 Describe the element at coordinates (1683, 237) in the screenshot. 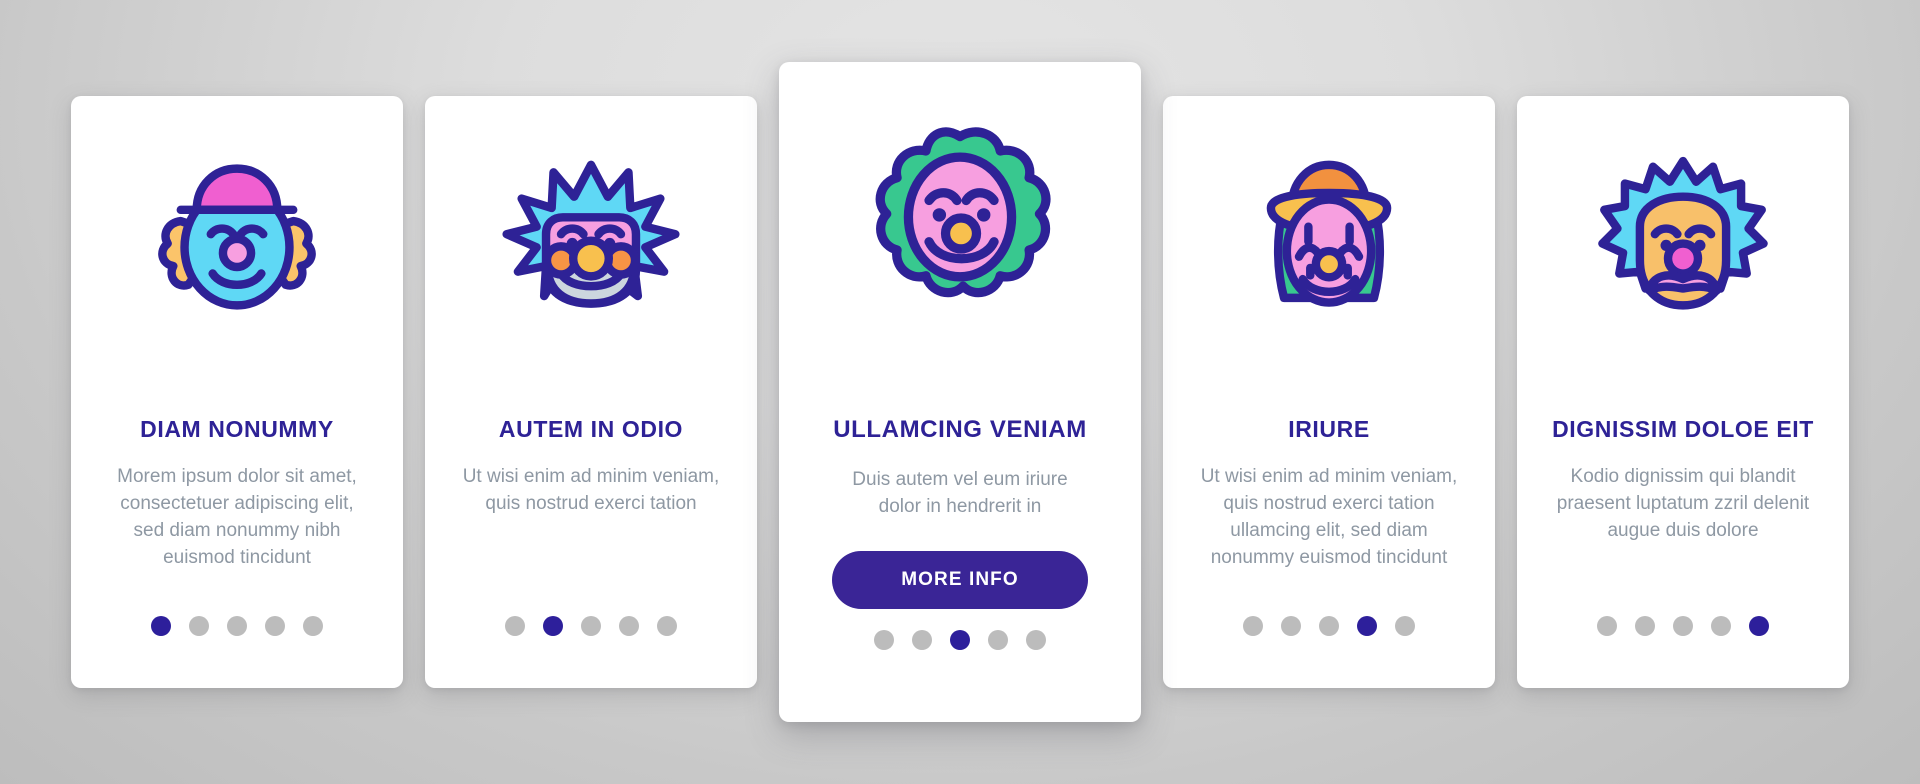

I see `clown-sad-face-icon` at that location.